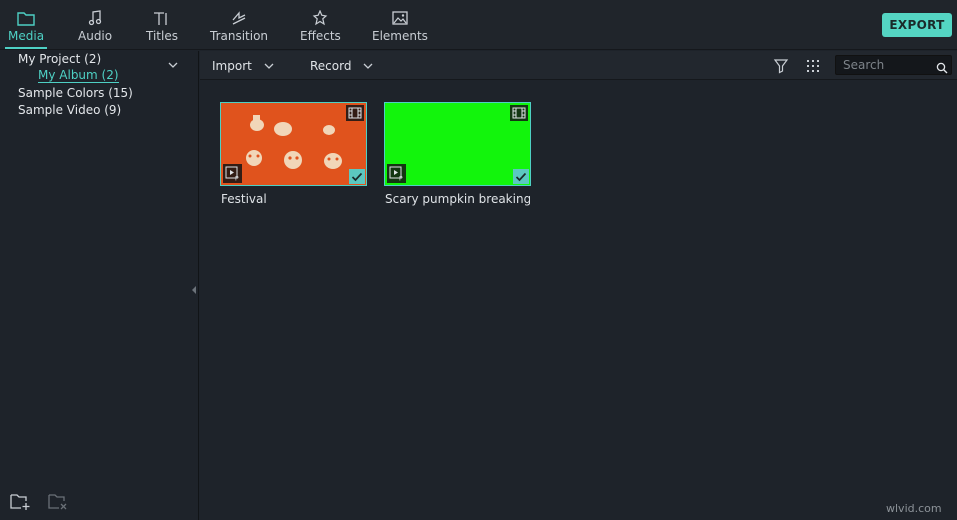  Describe the element at coordinates (95, 36) in the screenshot. I see `tab-label: Audio` at that location.